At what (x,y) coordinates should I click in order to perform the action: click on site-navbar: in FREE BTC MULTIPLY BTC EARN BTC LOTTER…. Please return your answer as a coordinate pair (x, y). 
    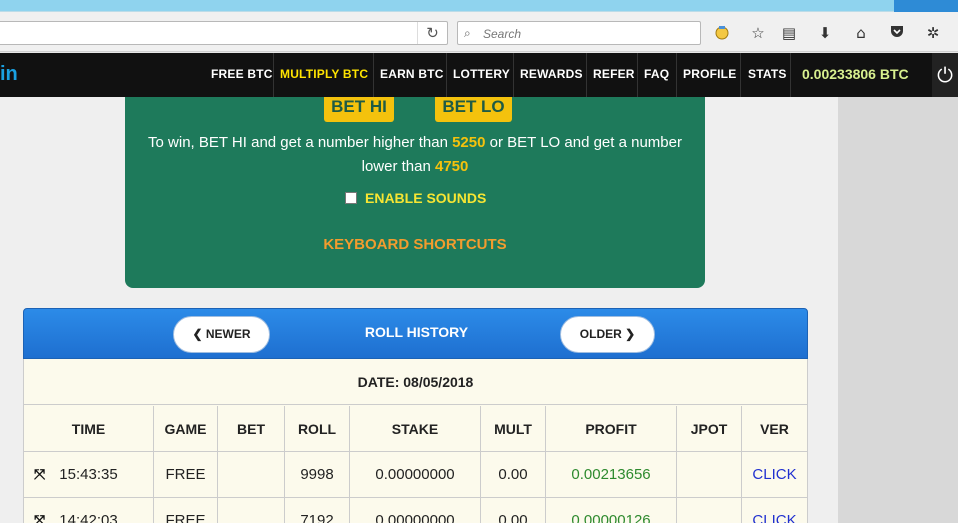
    Looking at the image, I should click on (479, 75).